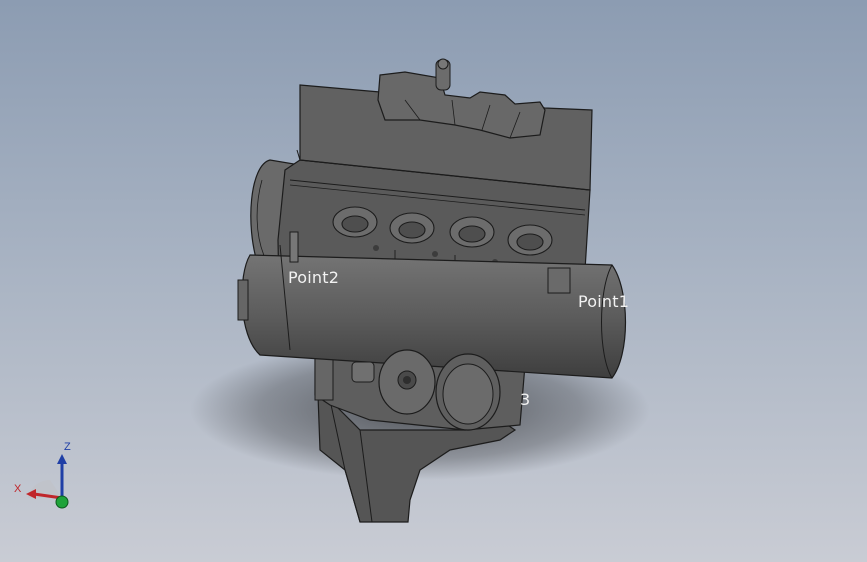 This screenshot has height=562, width=867. What do you see at coordinates (407, 382) in the screenshot?
I see `front-pulley` at bounding box center [407, 382].